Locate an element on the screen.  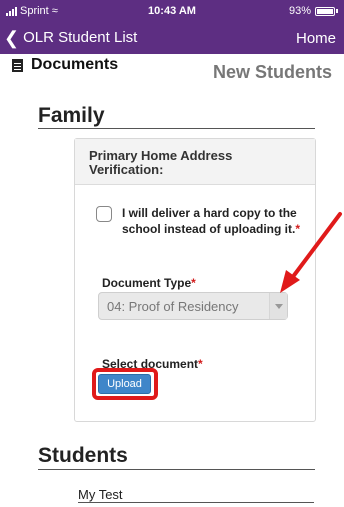
document-type-value: 04: Proof of Residency is located at coordinates (173, 306).